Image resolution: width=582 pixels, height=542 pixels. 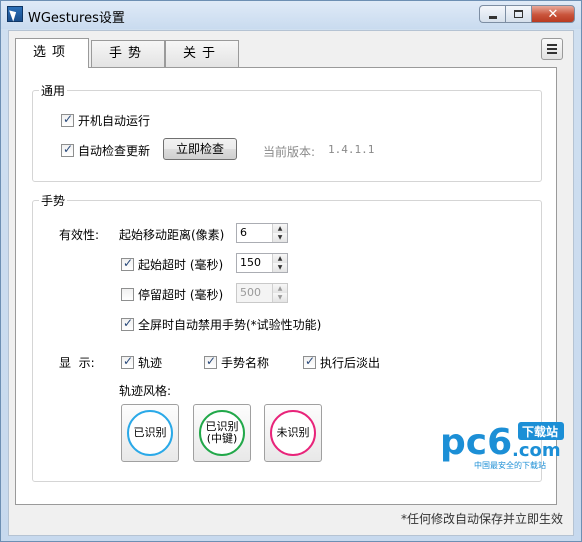 I want to click on tab-about: 关于, so click(x=202, y=53).